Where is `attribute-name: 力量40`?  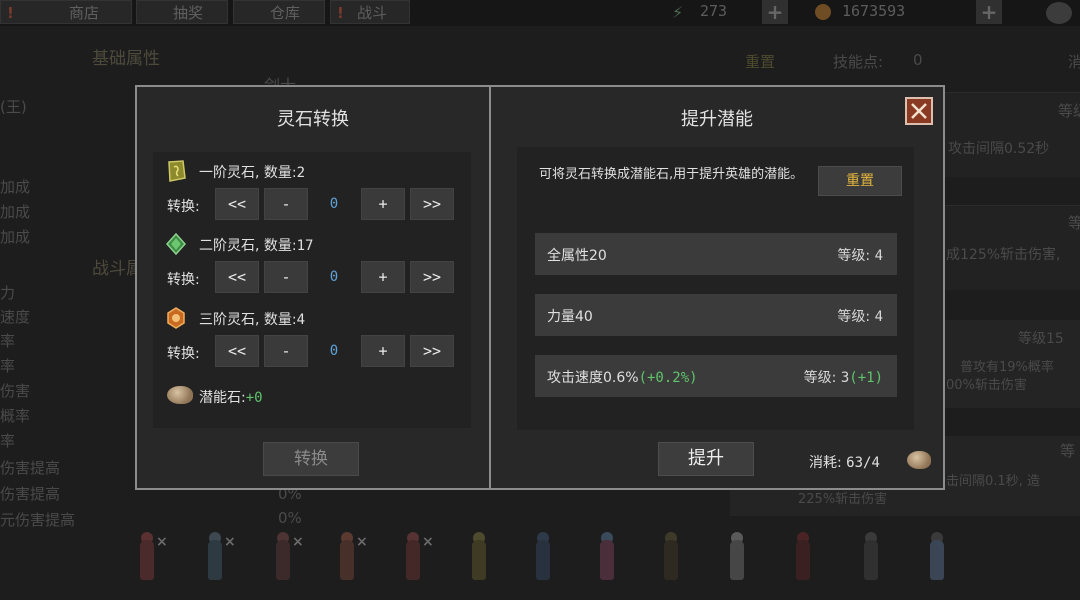
attribute-name: 力量40 is located at coordinates (570, 316).